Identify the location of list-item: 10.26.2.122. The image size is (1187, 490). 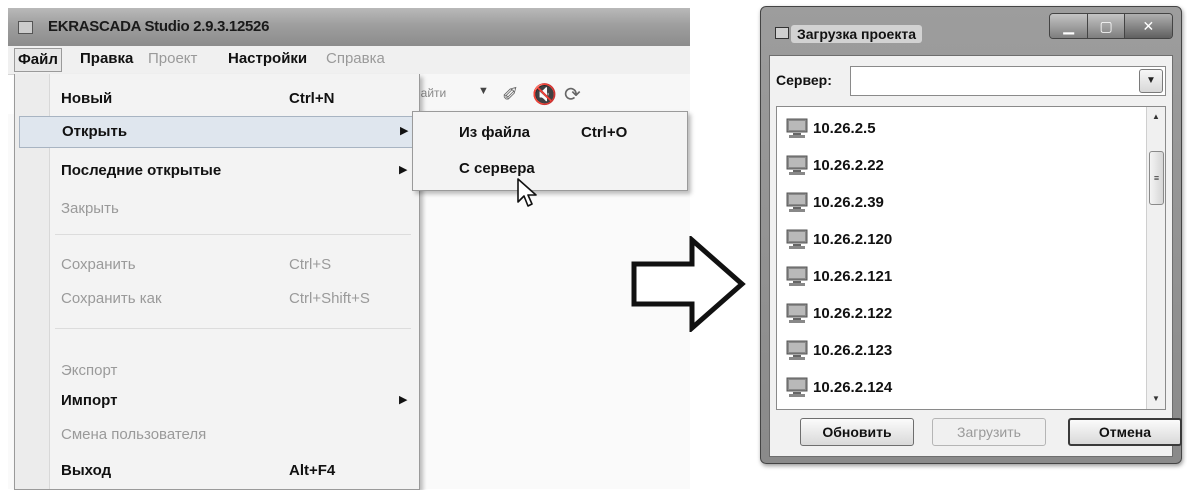
(838, 313).